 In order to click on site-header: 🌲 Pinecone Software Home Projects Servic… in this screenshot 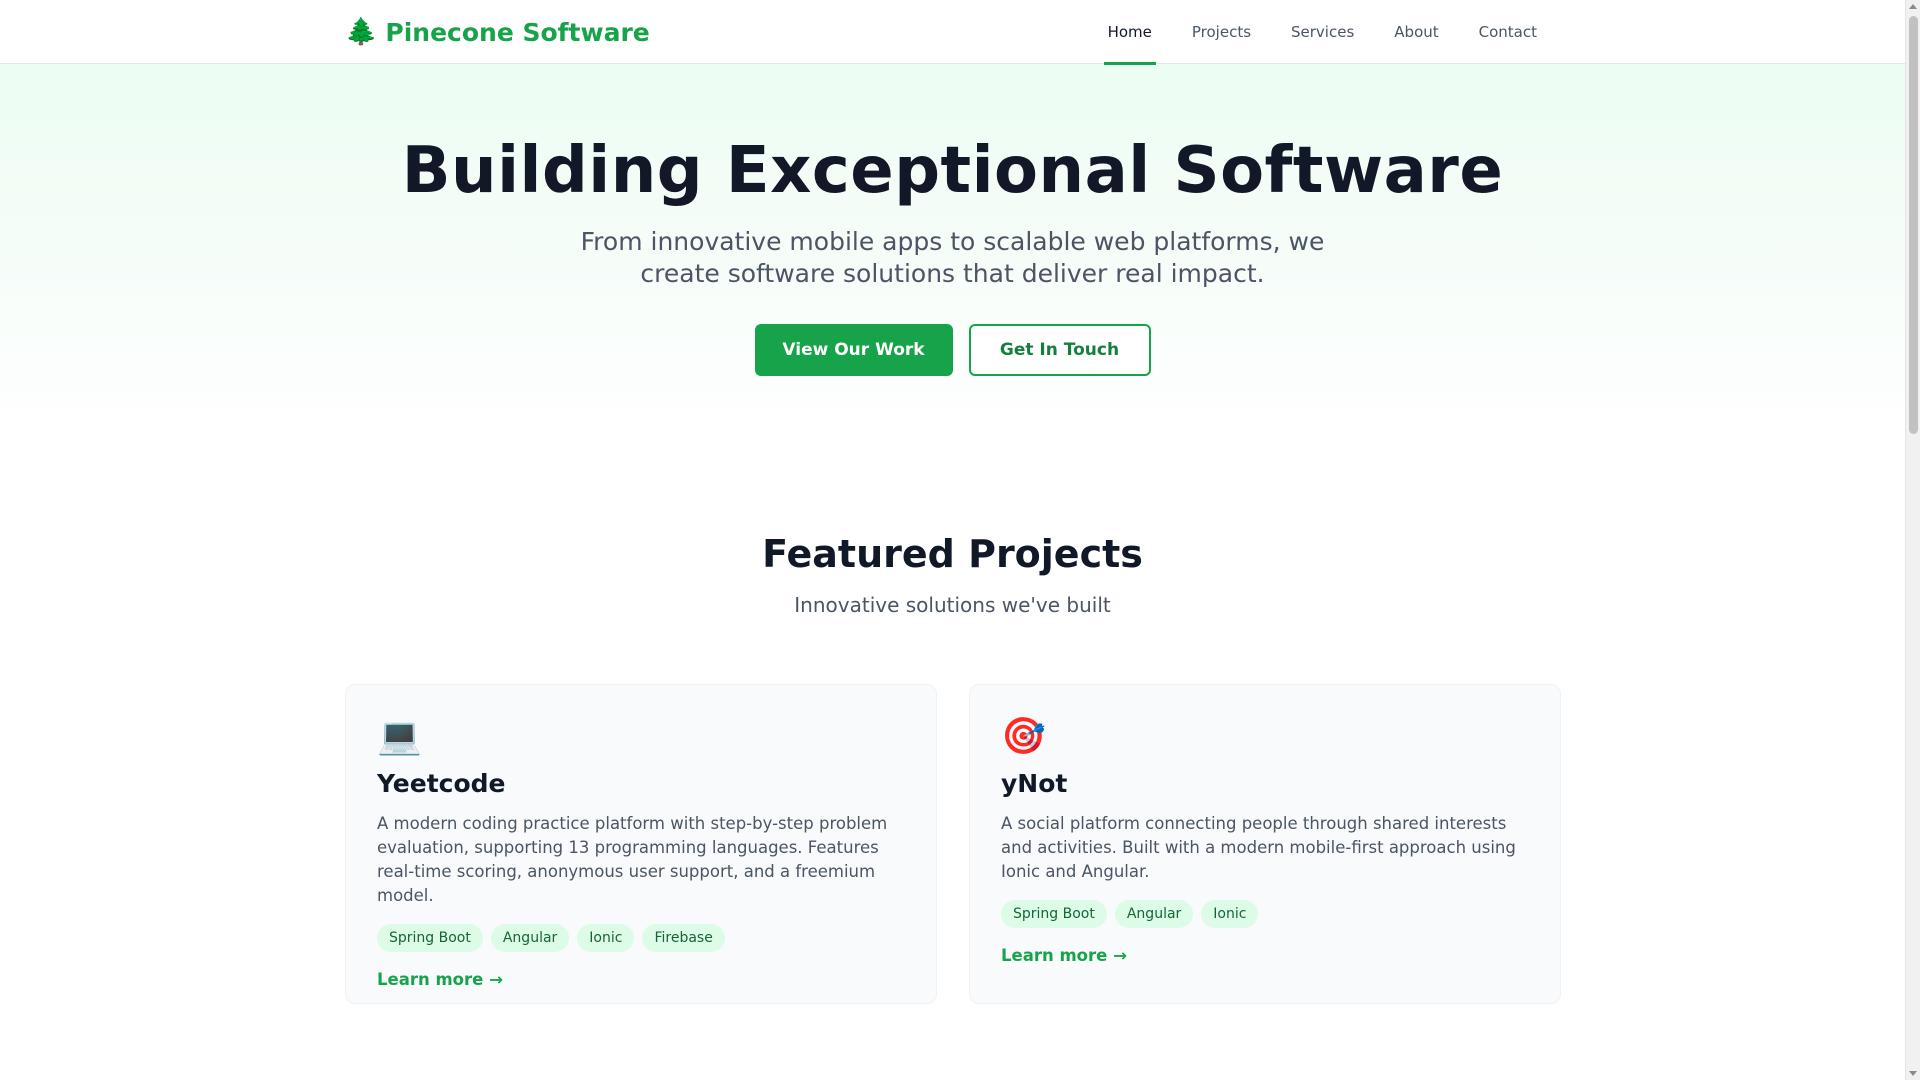, I will do `click(952, 32)`.